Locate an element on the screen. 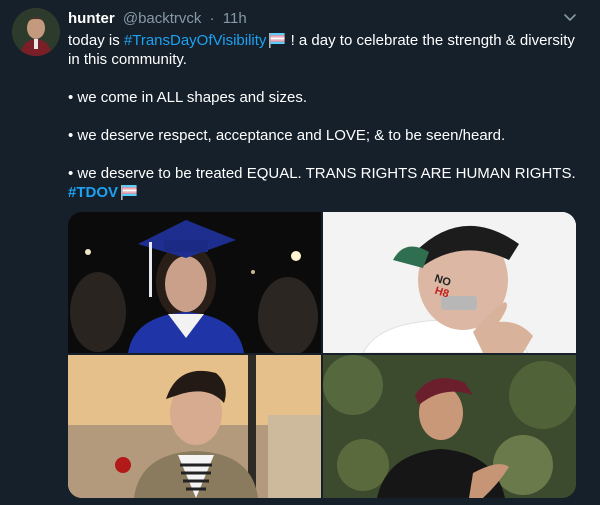  handle: @backtrvck is located at coordinates (162, 18).